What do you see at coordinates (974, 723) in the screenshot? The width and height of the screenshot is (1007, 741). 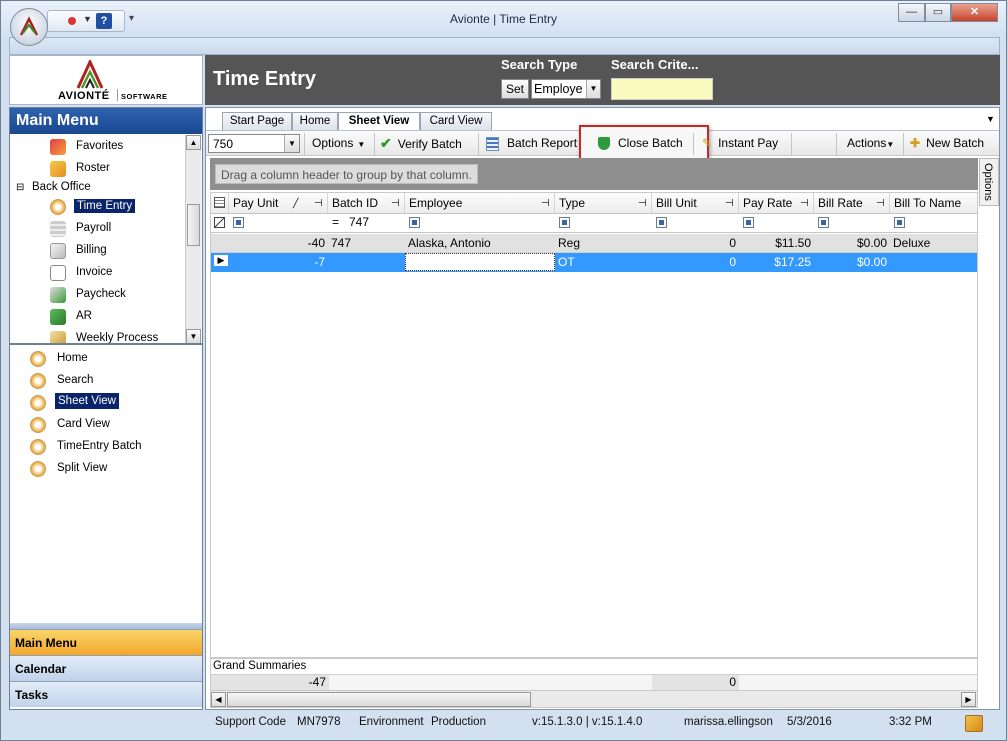 I see `notifications-icon` at bounding box center [974, 723].